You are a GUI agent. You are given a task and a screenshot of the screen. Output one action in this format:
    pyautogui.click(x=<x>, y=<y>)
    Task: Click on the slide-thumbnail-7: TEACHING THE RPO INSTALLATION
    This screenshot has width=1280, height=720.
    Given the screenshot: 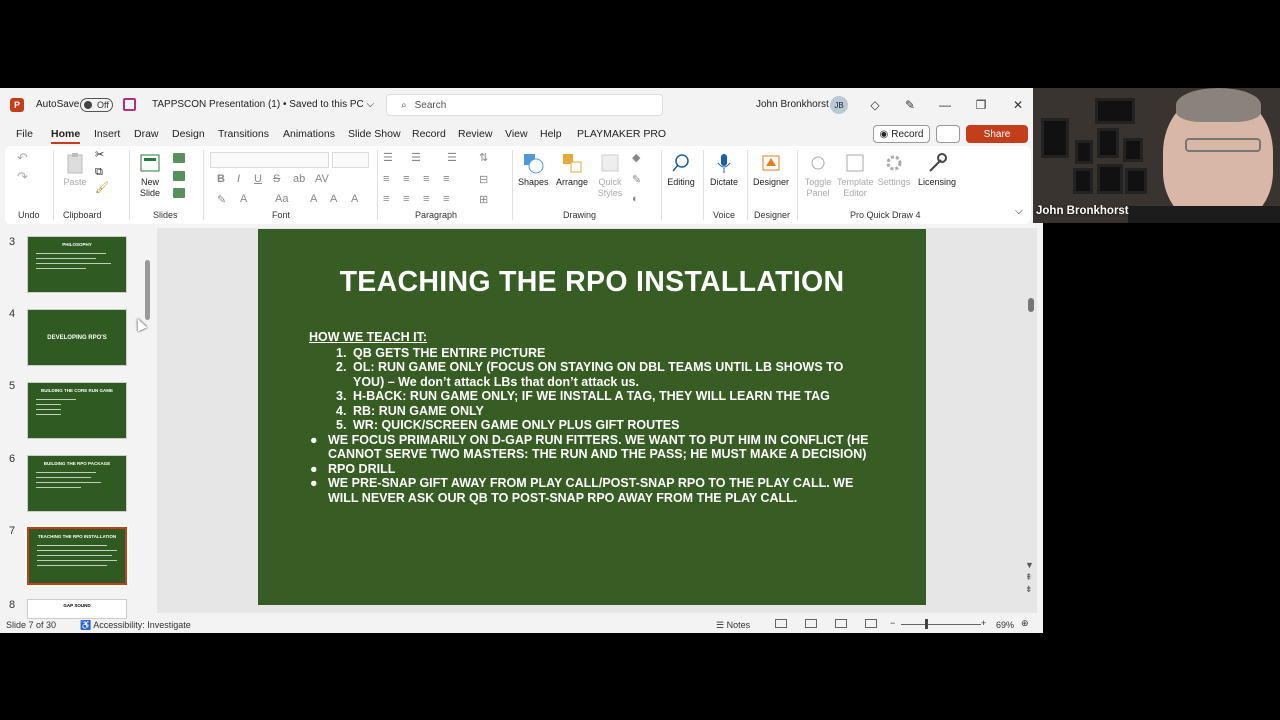 What is the action you would take?
    pyautogui.click(x=77, y=556)
    